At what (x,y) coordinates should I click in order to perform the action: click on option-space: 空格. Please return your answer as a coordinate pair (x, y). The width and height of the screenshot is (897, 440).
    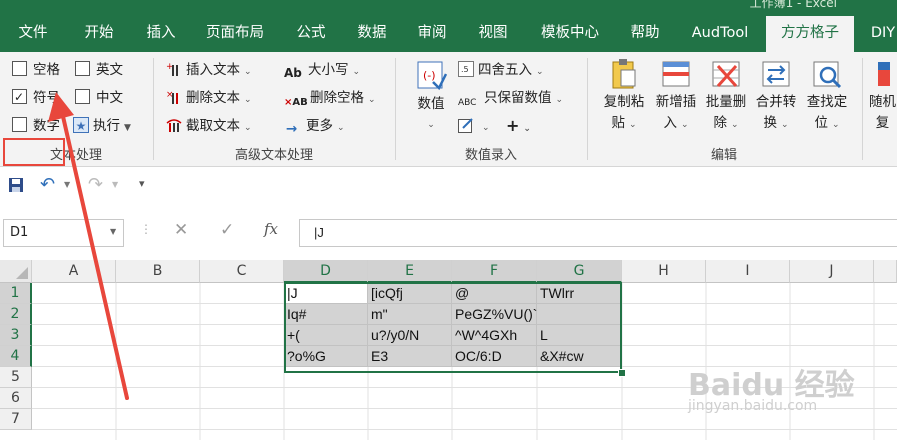
    Looking at the image, I should click on (36, 70).